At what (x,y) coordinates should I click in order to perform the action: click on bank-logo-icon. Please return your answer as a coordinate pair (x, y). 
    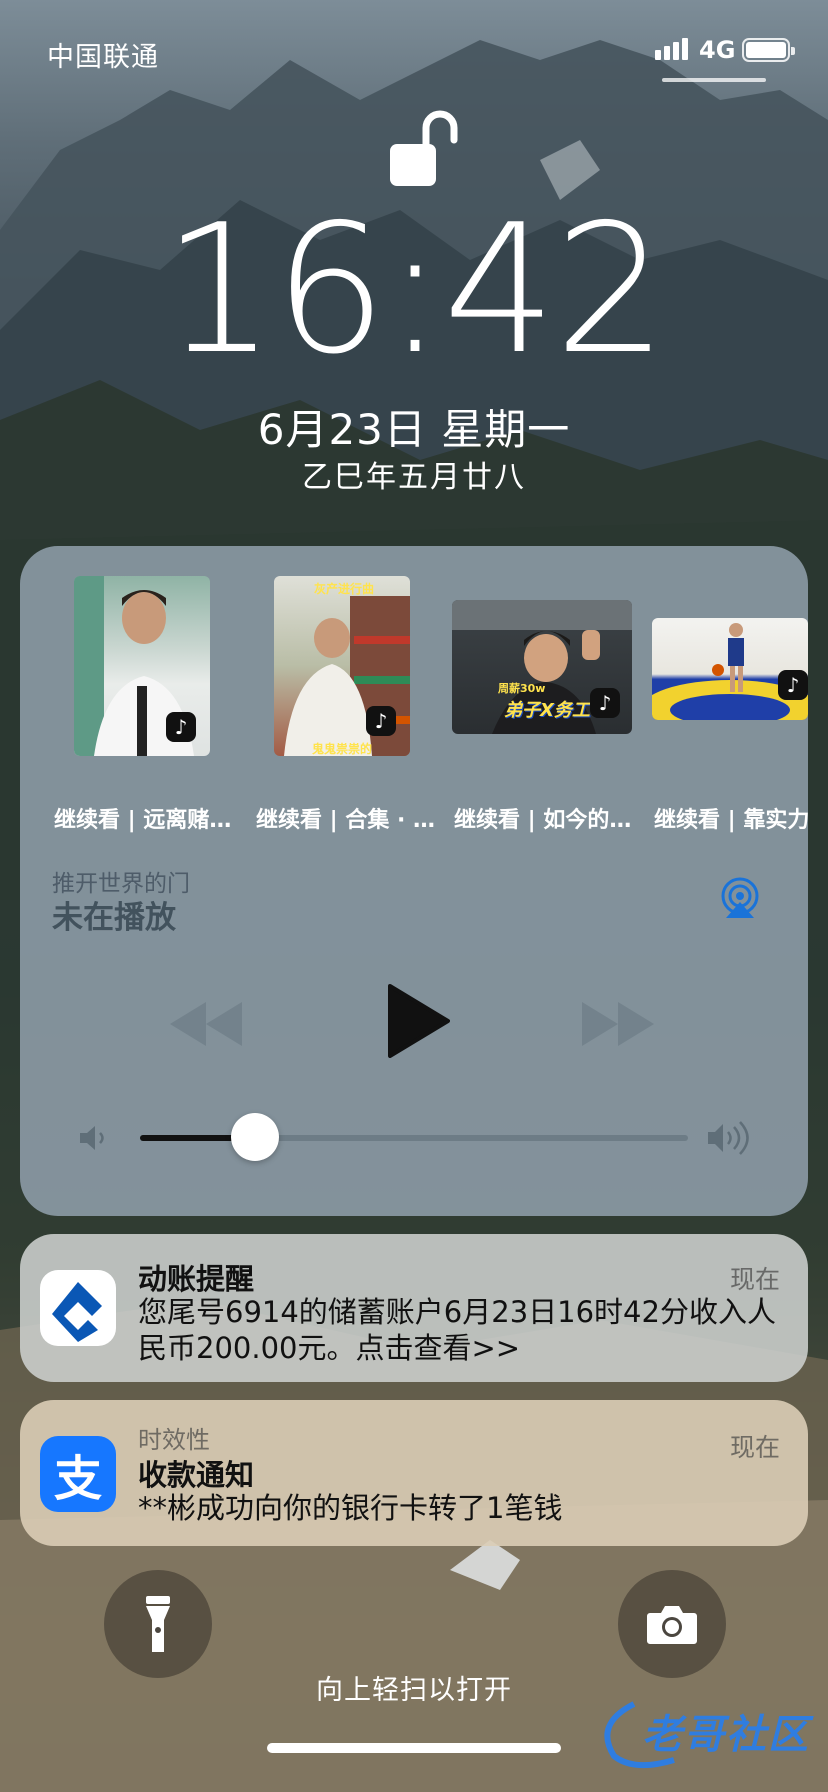
    Looking at the image, I should click on (77, 1312).